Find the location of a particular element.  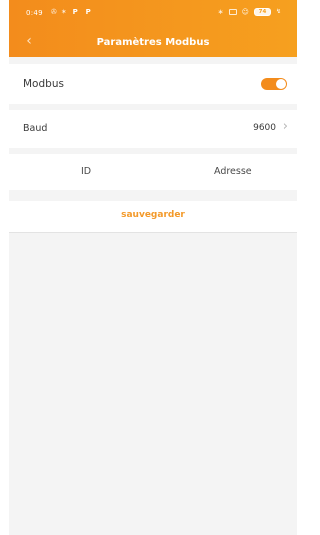

status-bar: 0:49 ✇ ✶ P P ∗ ☺ 74 ↯ is located at coordinates (153, 12).